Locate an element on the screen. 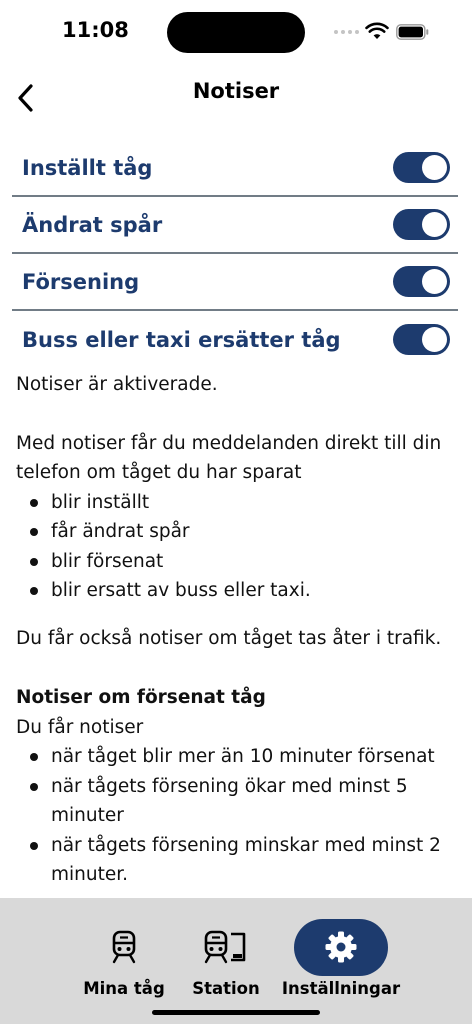  cellular-signal-icon is located at coordinates (346, 32).